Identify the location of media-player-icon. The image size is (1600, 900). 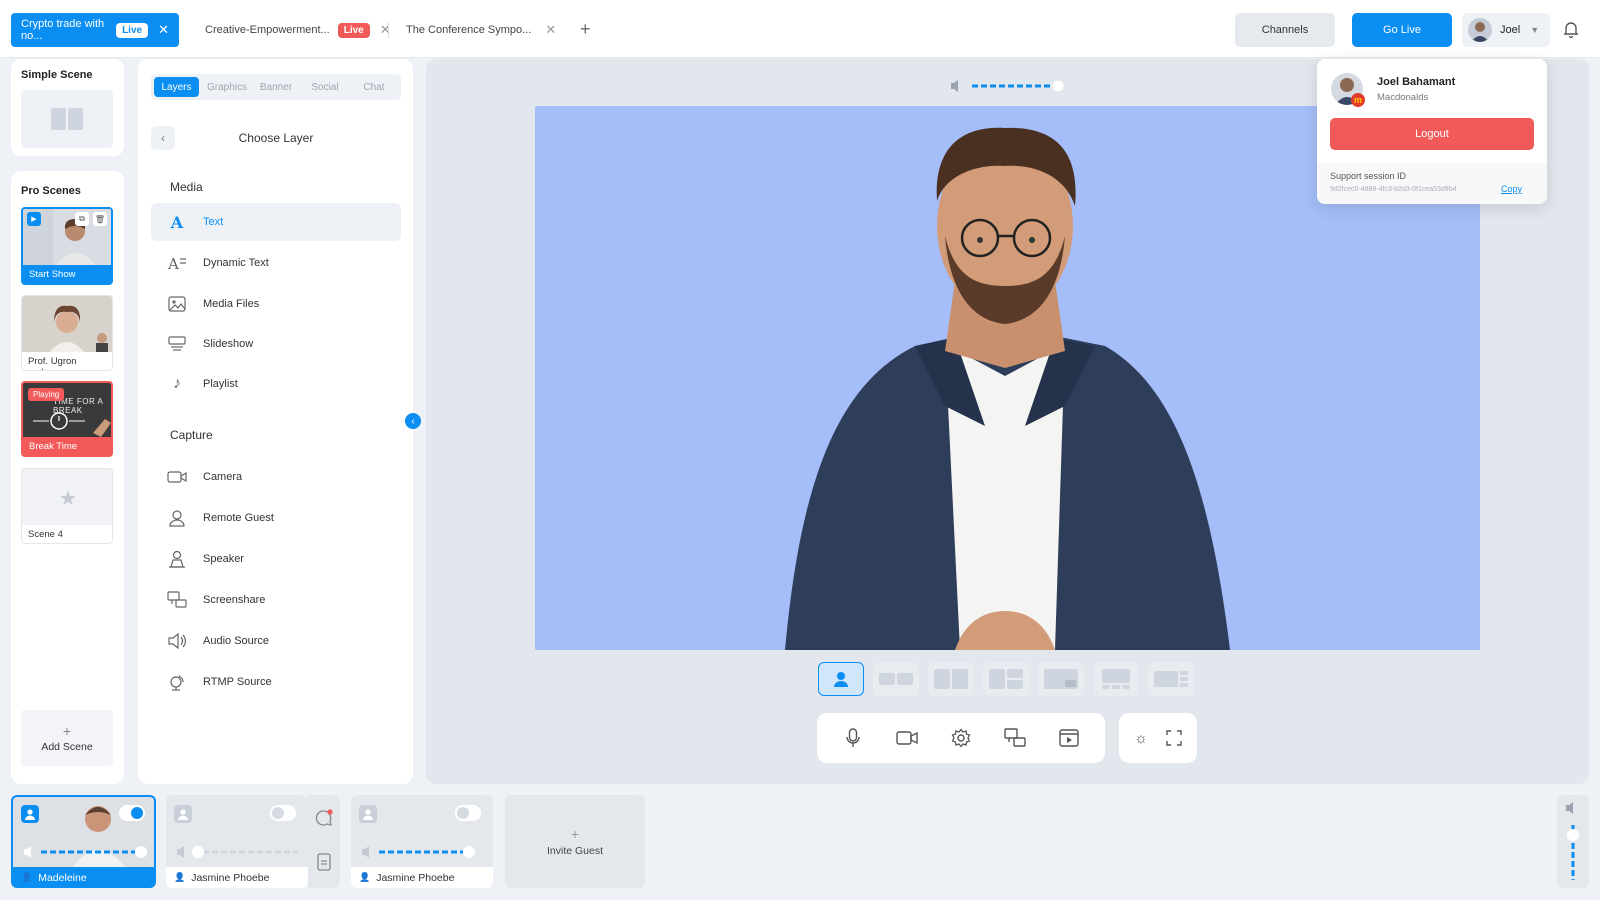
(1069, 738).